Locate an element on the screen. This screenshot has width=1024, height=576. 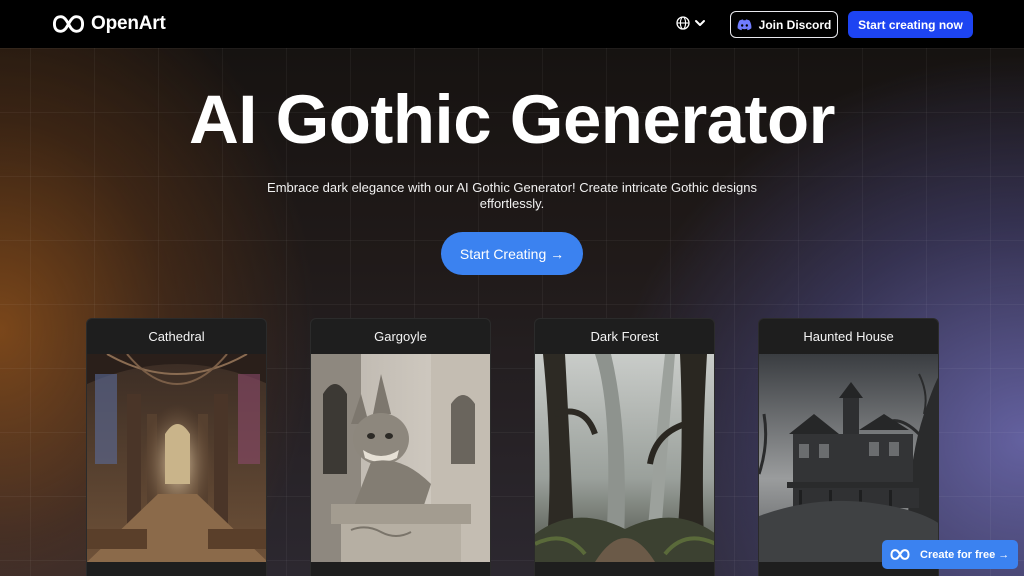
join-discord-button: Join Discord is located at coordinates (784, 24).